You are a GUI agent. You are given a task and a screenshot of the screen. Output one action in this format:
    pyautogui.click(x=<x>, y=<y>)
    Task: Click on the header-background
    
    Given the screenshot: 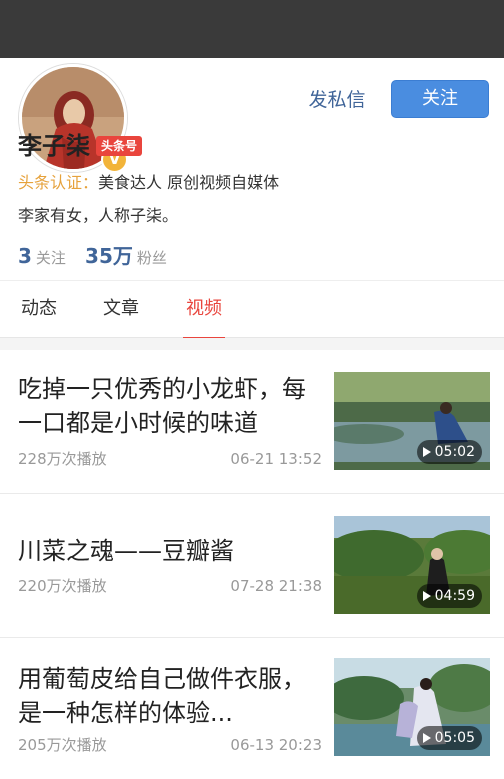 What is the action you would take?
    pyautogui.click(x=252, y=29)
    